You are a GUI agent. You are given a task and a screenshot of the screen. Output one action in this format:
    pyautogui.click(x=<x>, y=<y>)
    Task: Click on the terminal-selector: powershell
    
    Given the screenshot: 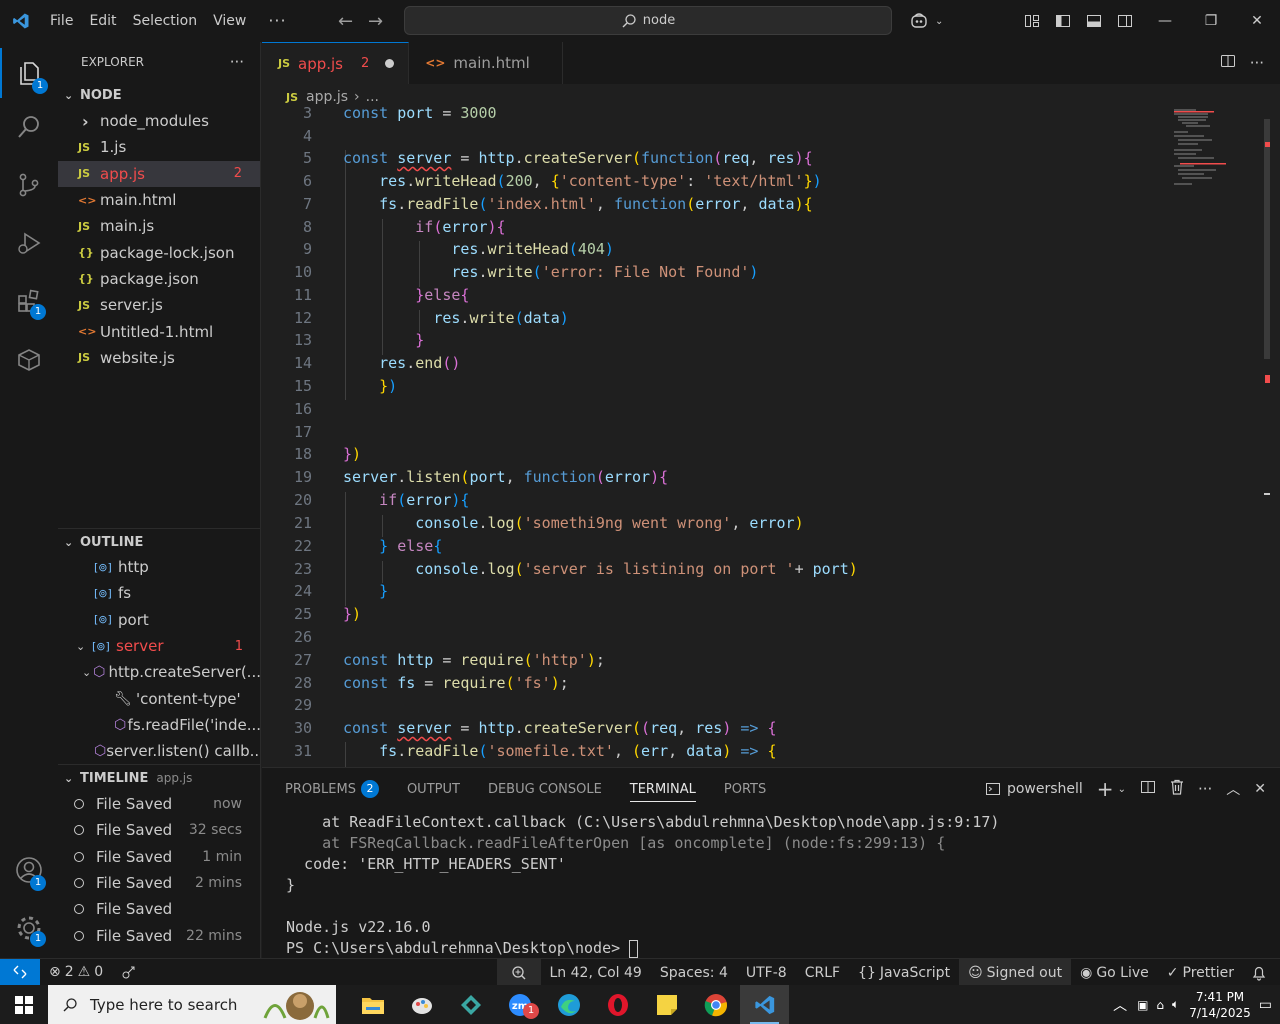 What is the action you would take?
    pyautogui.click(x=1034, y=789)
    